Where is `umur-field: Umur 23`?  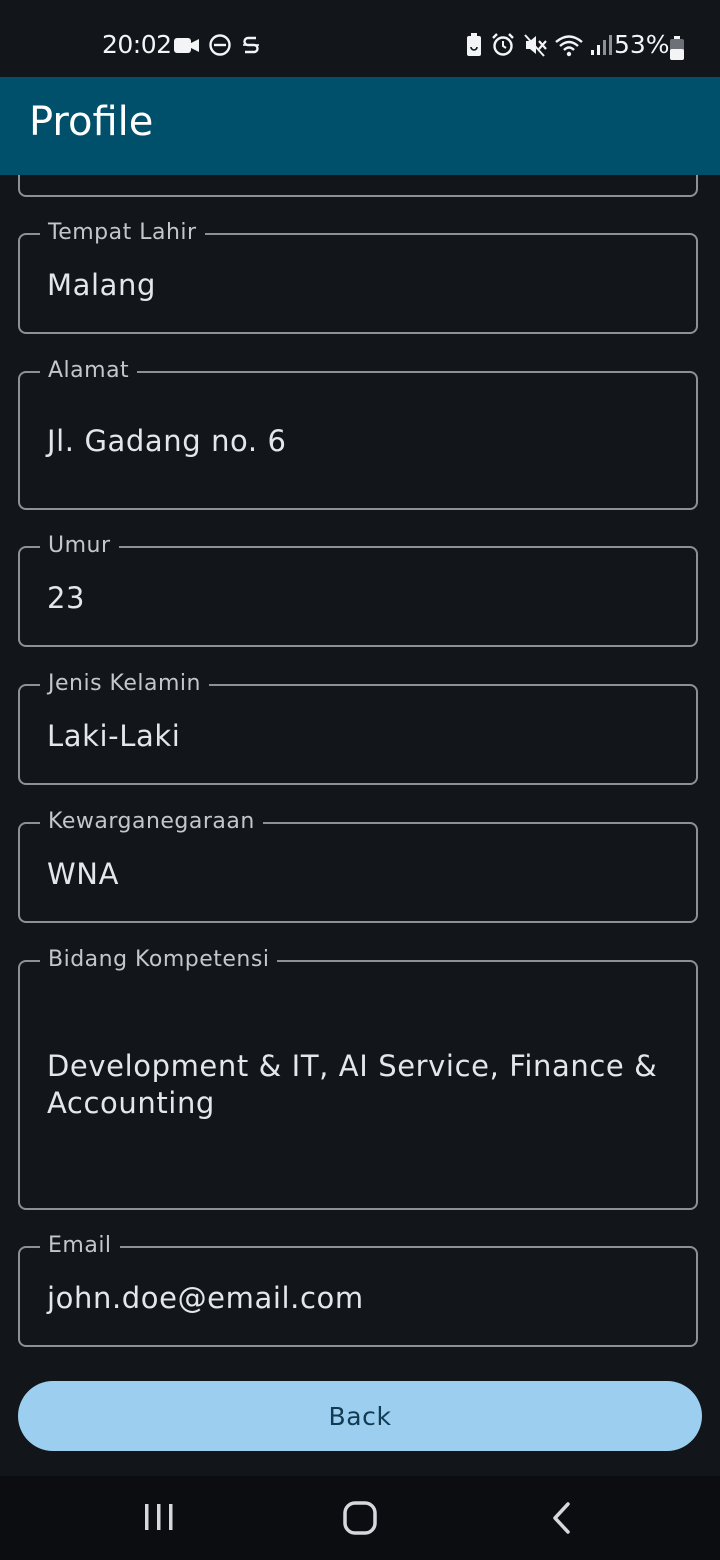
umur-field: Umur 23 is located at coordinates (358, 590).